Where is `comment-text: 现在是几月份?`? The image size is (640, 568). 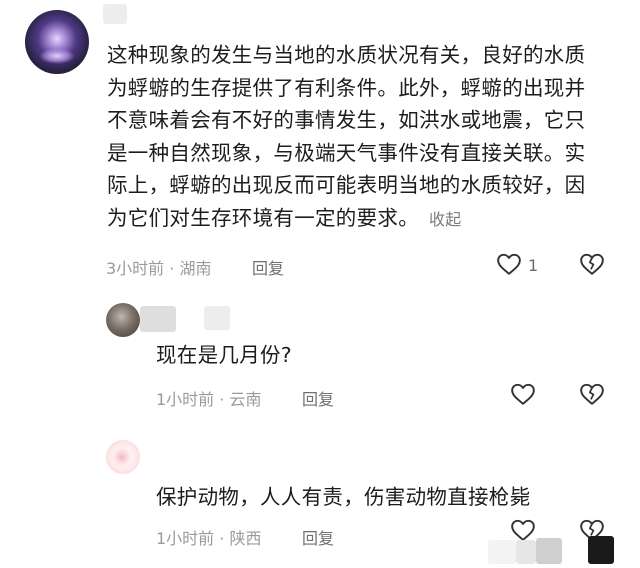 comment-text: 现在是几月份? is located at coordinates (224, 355).